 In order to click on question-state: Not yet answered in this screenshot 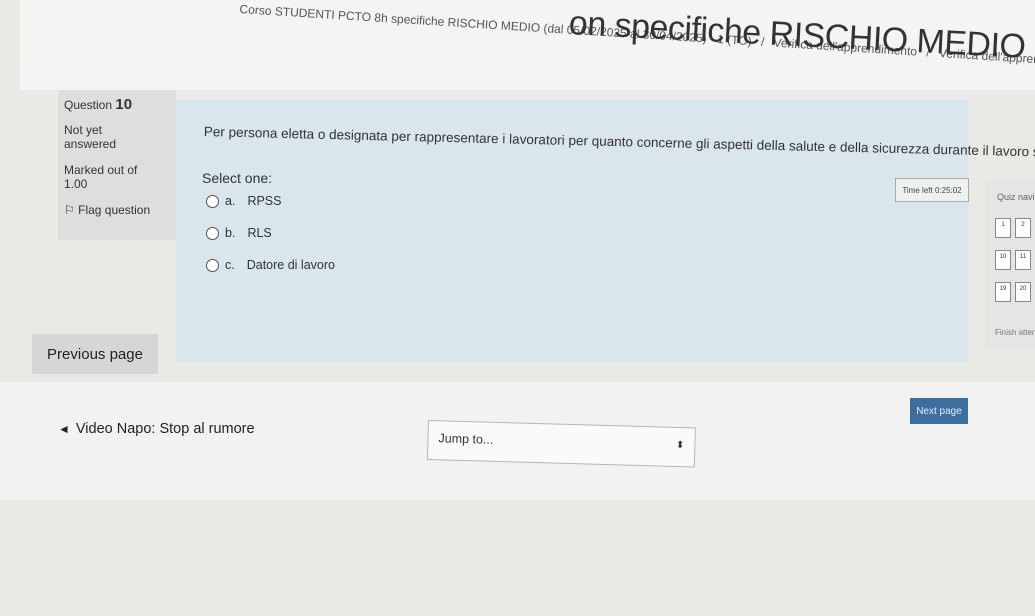, I will do `click(117, 137)`.